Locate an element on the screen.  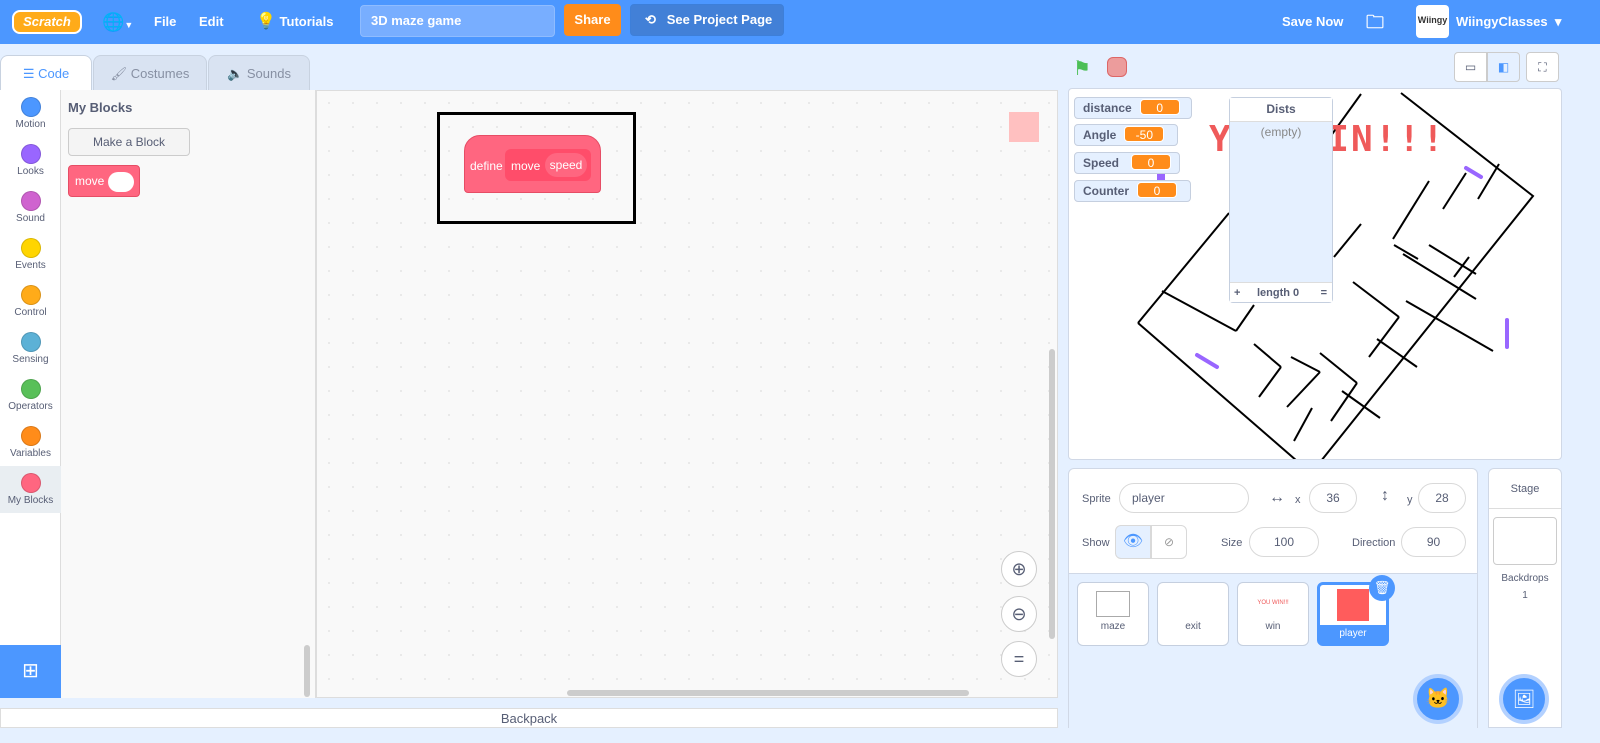
category-label: Operators is located at coordinates (30, 406).